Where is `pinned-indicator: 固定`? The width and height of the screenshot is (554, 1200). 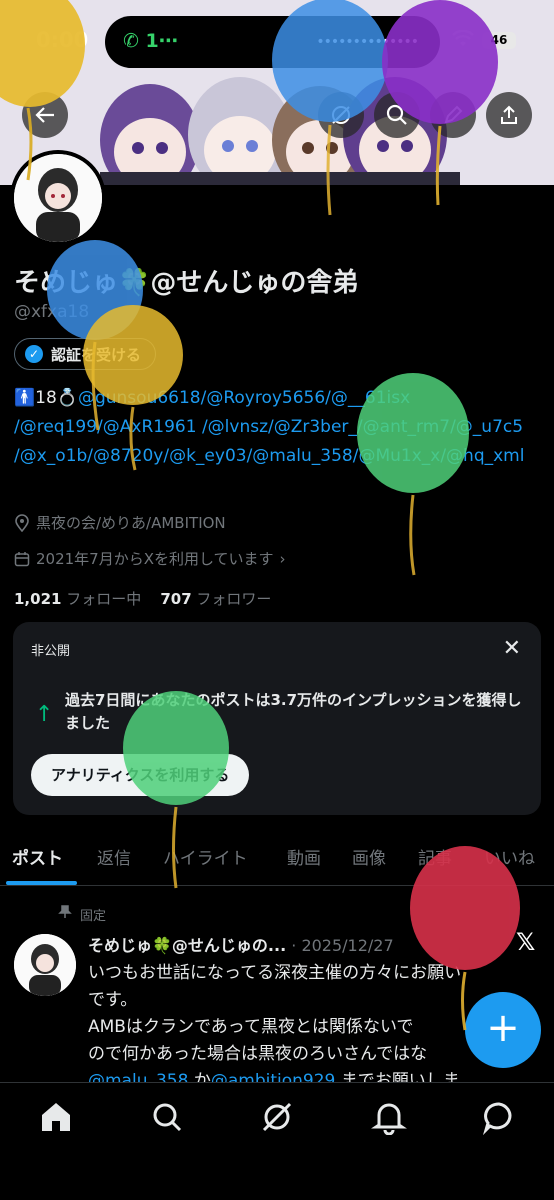
pinned-indicator: 固定 is located at coordinates (82, 914).